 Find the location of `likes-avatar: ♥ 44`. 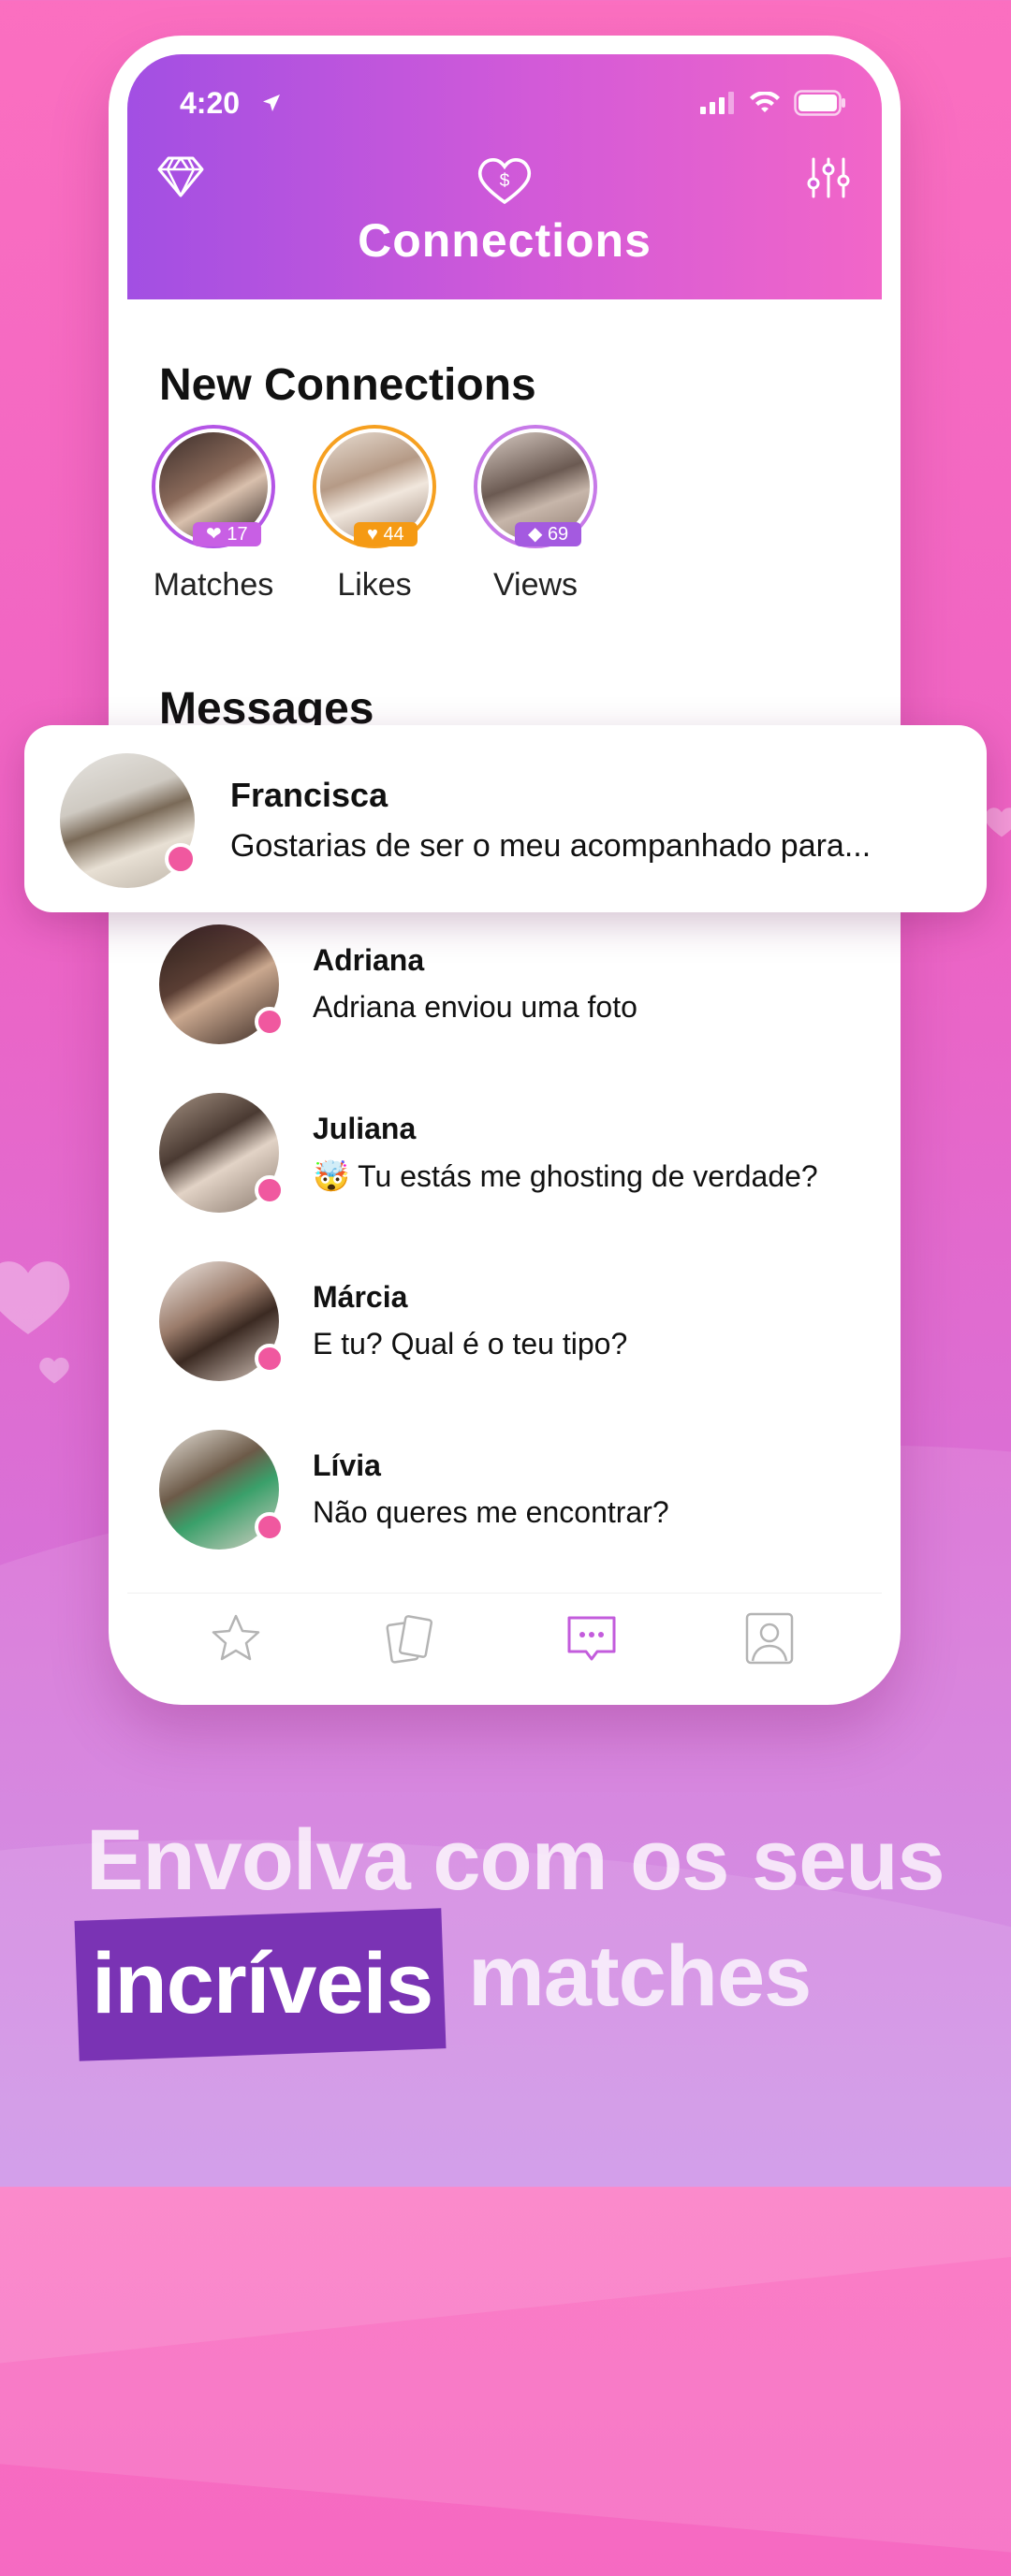

likes-avatar: ♥ 44 is located at coordinates (374, 486).